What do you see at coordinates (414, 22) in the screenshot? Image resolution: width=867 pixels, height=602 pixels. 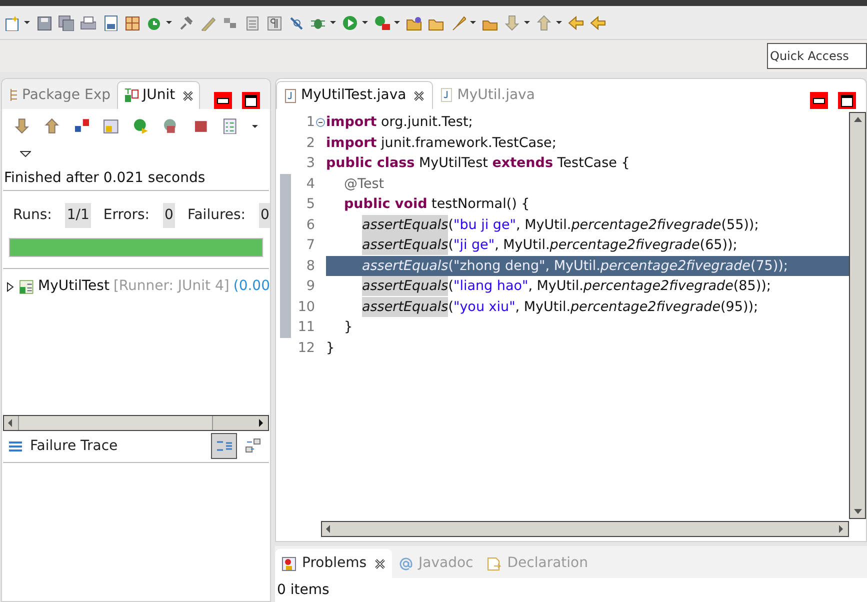 I see `folder-icon` at bounding box center [414, 22].